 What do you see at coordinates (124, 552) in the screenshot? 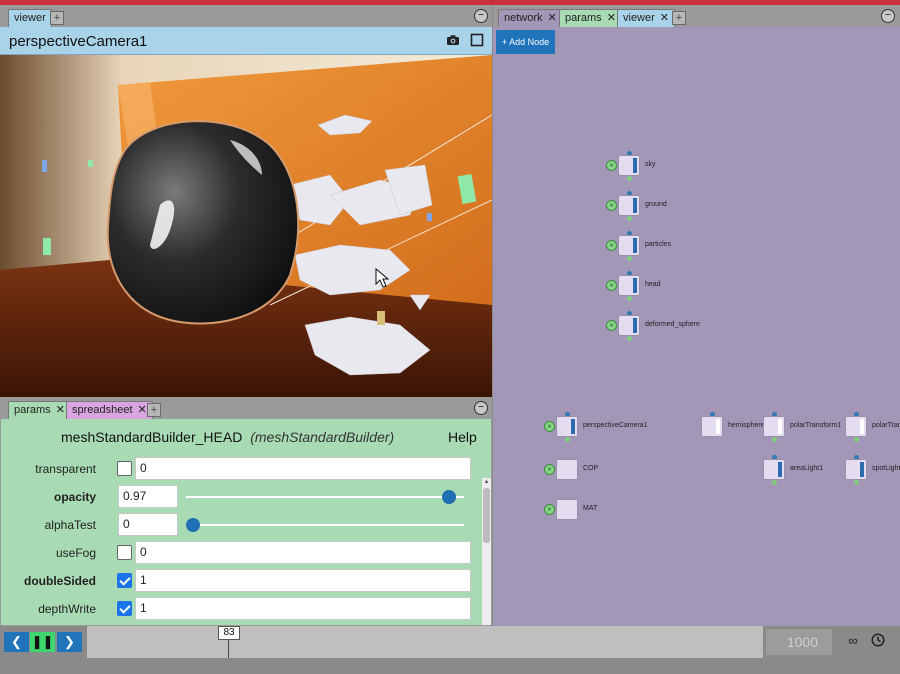
I see `usefog-checkbox` at bounding box center [124, 552].